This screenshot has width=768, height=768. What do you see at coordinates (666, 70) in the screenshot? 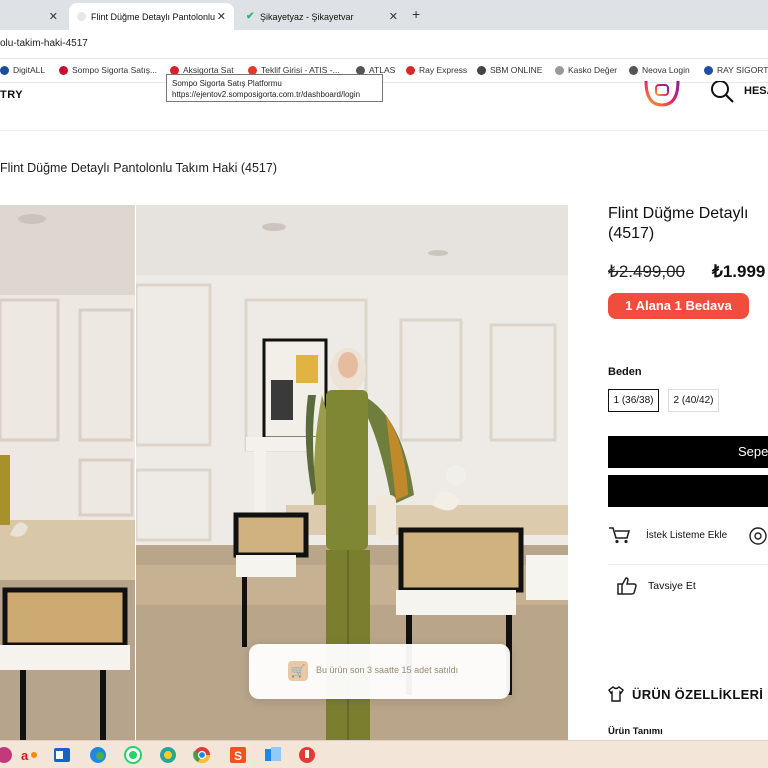
I see `bookmark-label: Neova Login` at bounding box center [666, 70].